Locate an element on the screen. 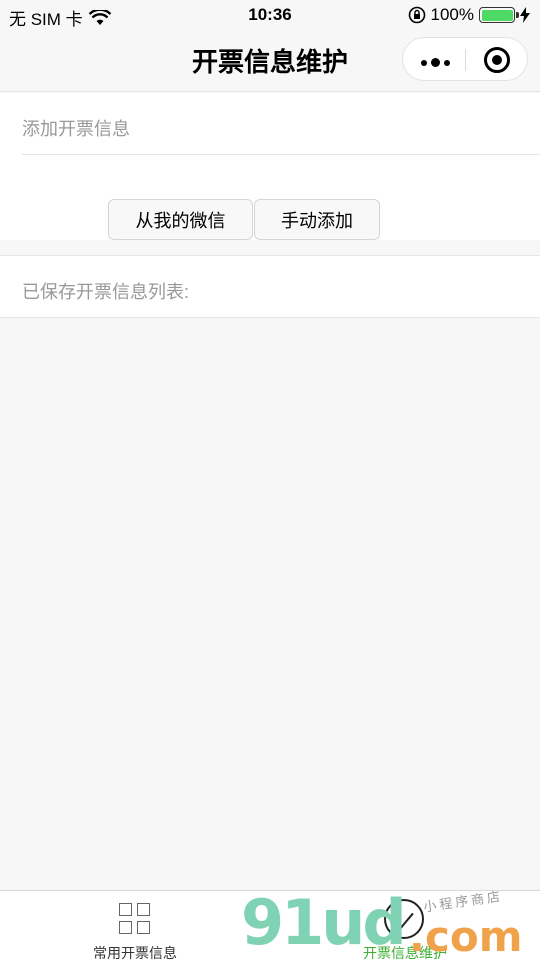 Image resolution: width=540 pixels, height=960 pixels. add-invoice-label: 添加开票信息 is located at coordinates (76, 129).